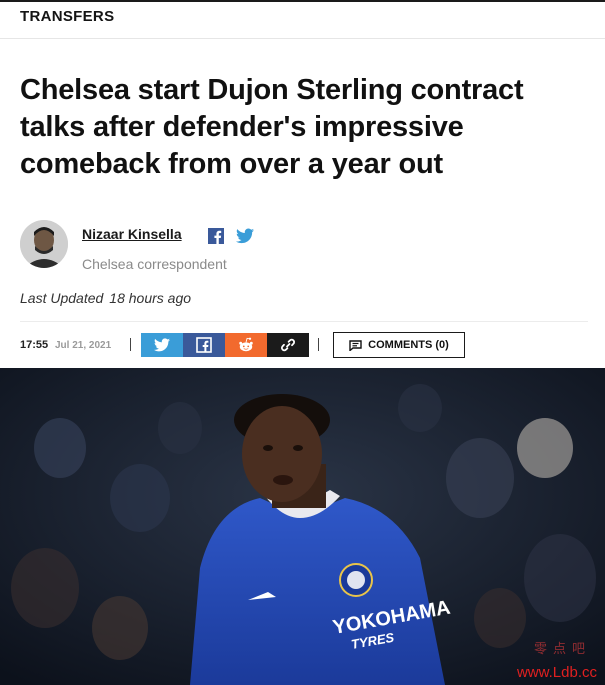  Describe the element at coordinates (34, 345) in the screenshot. I see `publish-time: 17:55` at that location.